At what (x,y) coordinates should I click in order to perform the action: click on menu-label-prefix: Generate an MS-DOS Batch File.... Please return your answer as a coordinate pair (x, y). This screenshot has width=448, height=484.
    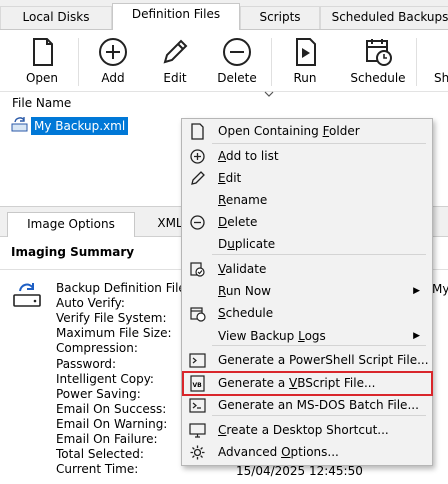
    Looking at the image, I should click on (318, 405).